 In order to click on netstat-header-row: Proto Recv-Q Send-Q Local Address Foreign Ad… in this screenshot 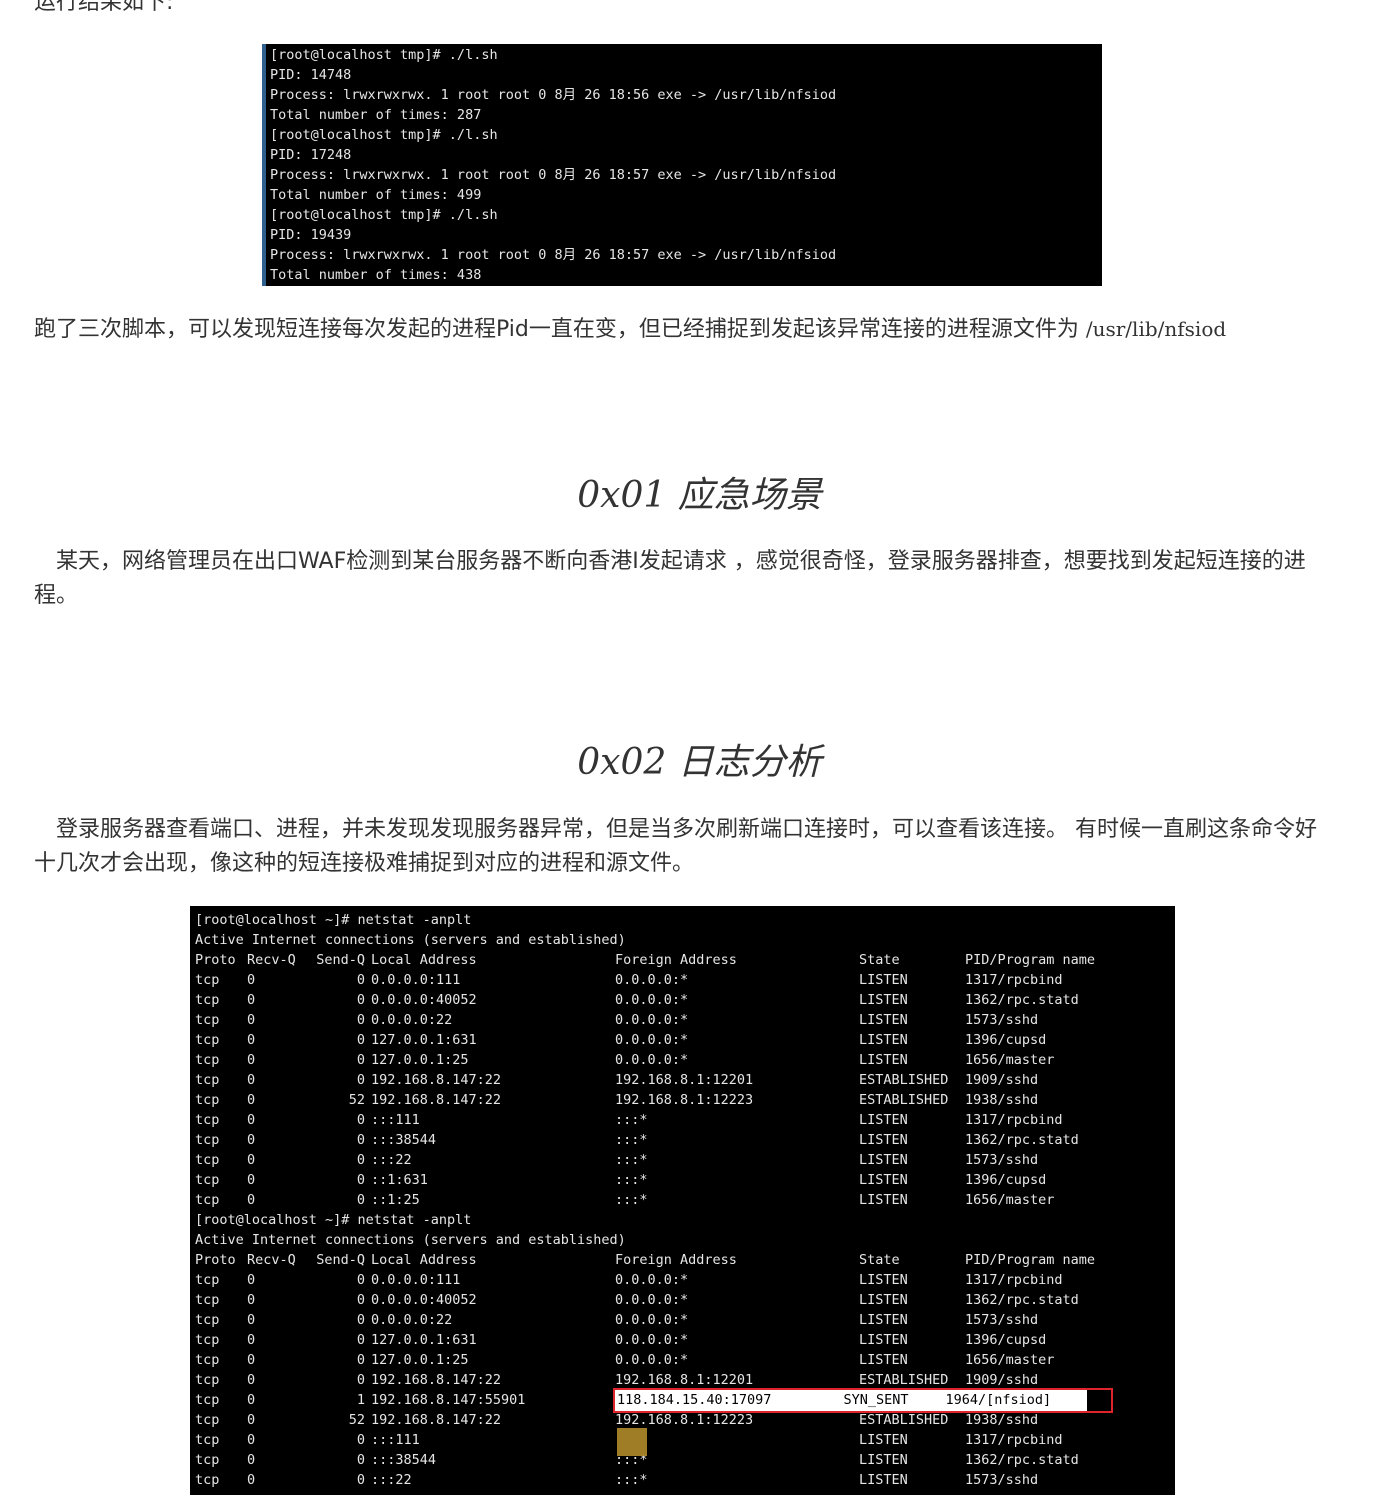, I will do `click(680, 960)`.